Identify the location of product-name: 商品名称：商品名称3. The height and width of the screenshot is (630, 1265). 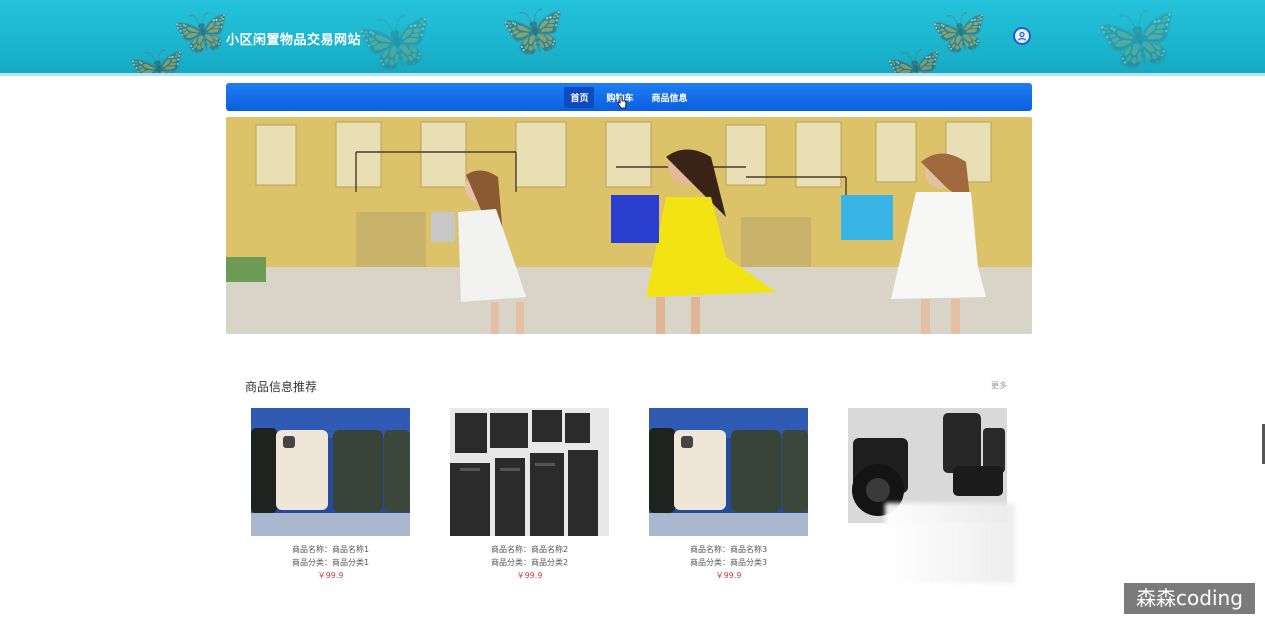
(728, 549).